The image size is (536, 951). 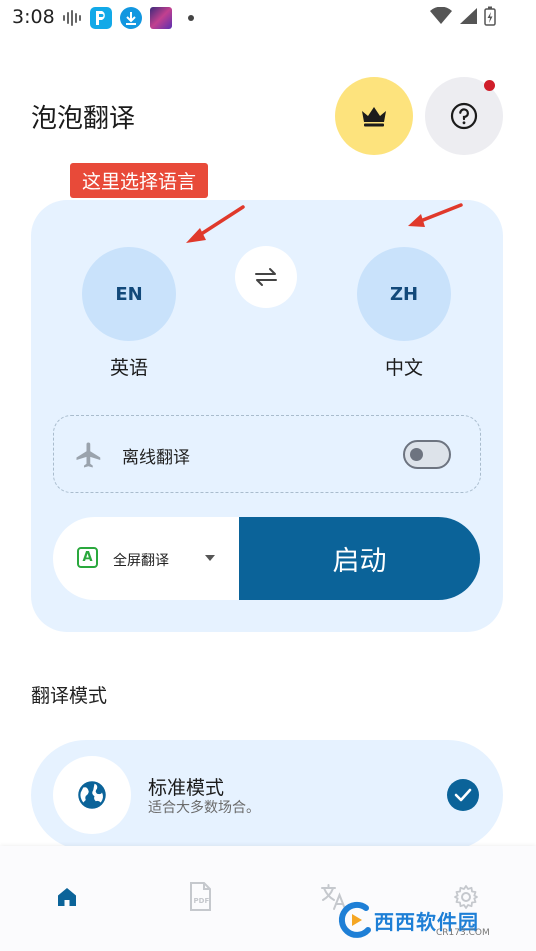 What do you see at coordinates (267, 795) in the screenshot?
I see `standard-mode-card: 标准模式 适合大多数场合。` at bounding box center [267, 795].